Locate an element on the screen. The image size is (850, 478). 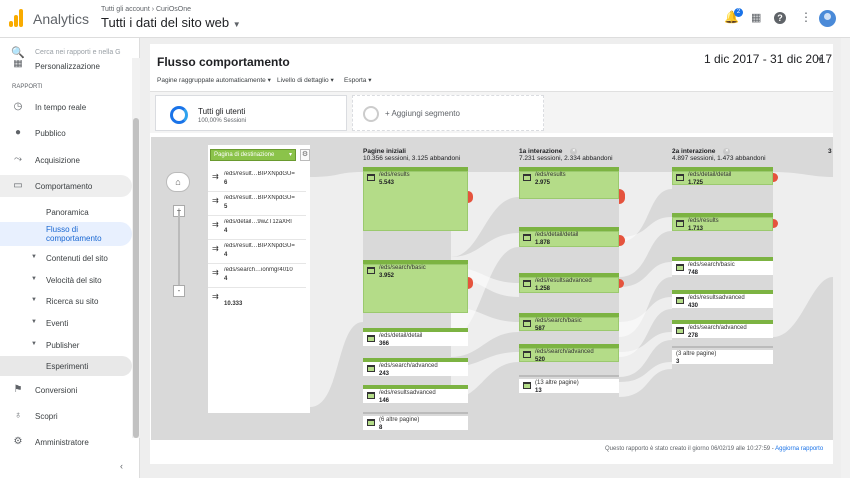
search-input: Cerca nei rapporti e nella G is located at coordinates (78, 52).